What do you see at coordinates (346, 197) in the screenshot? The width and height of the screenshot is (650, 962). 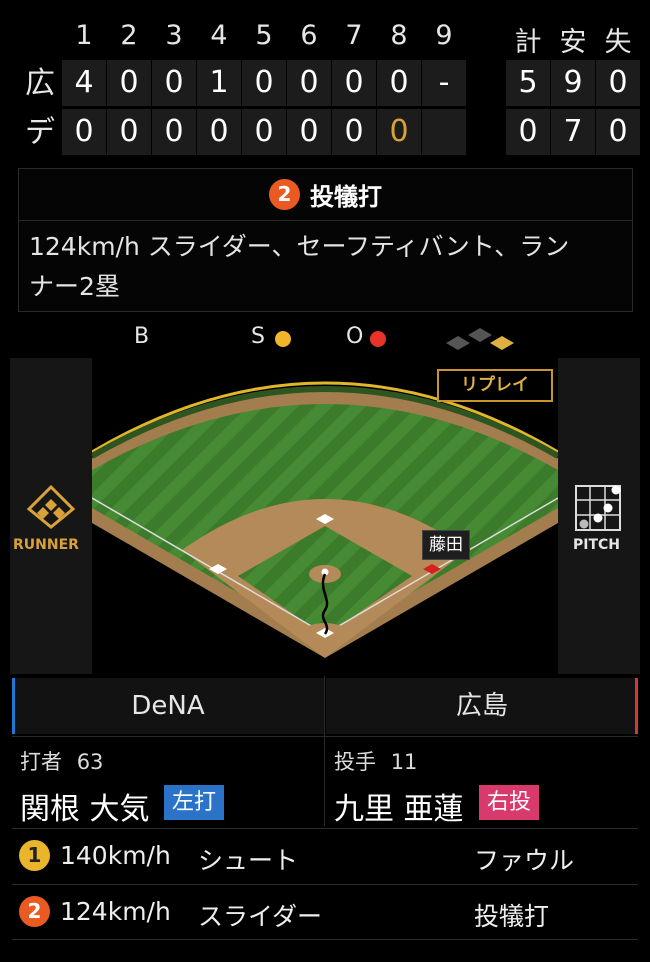 I see `play-result-title: 投犠打` at bounding box center [346, 197].